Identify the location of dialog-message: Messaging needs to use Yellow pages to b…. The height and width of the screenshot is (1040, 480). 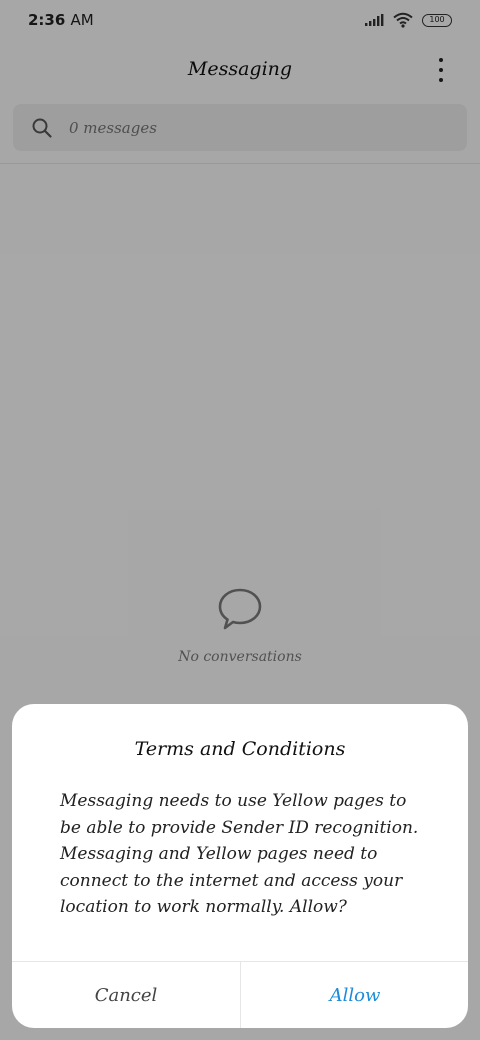
(239, 854).